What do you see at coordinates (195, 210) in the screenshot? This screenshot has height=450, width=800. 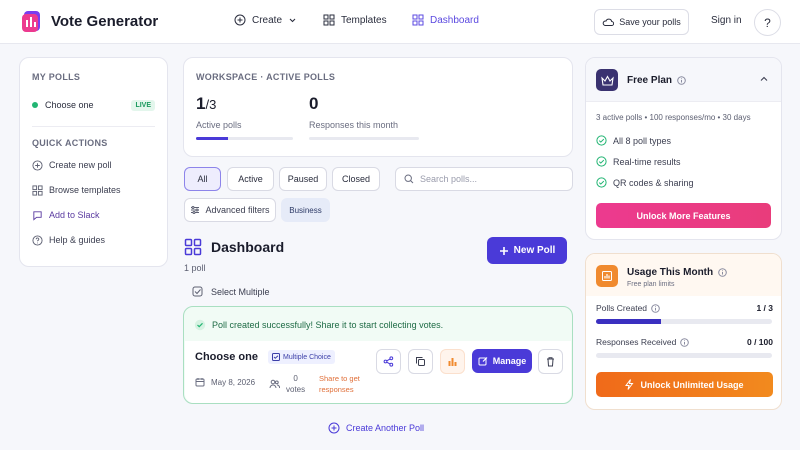 I see `sliders-icon` at bounding box center [195, 210].